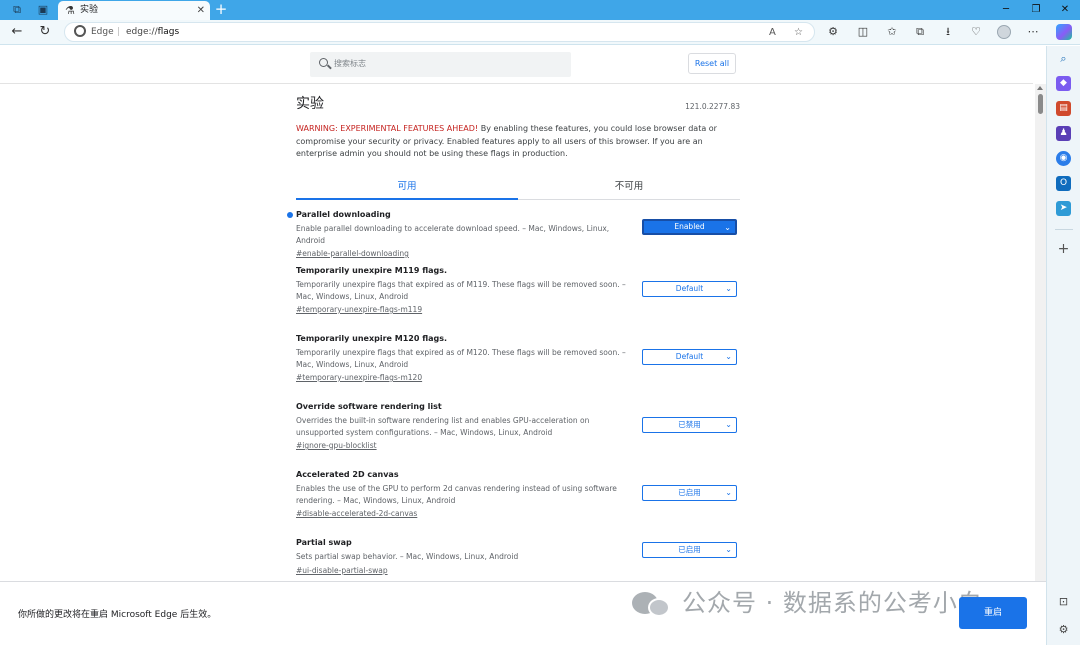 This screenshot has height=645, width=1080. What do you see at coordinates (1004, 32) in the screenshot?
I see `profile-avatar` at bounding box center [1004, 32].